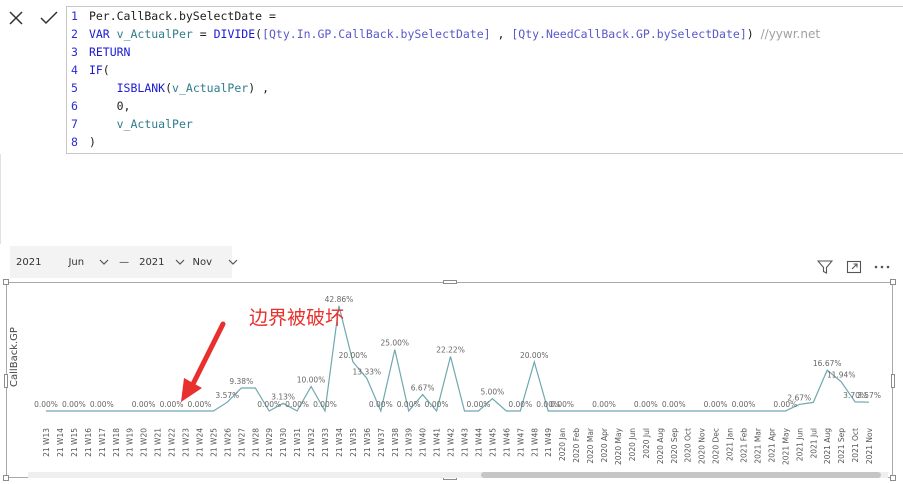 This screenshot has height=484, width=903. Describe the element at coordinates (395, 442) in the screenshot. I see `x-axis-tick-label: 21 W38` at that location.